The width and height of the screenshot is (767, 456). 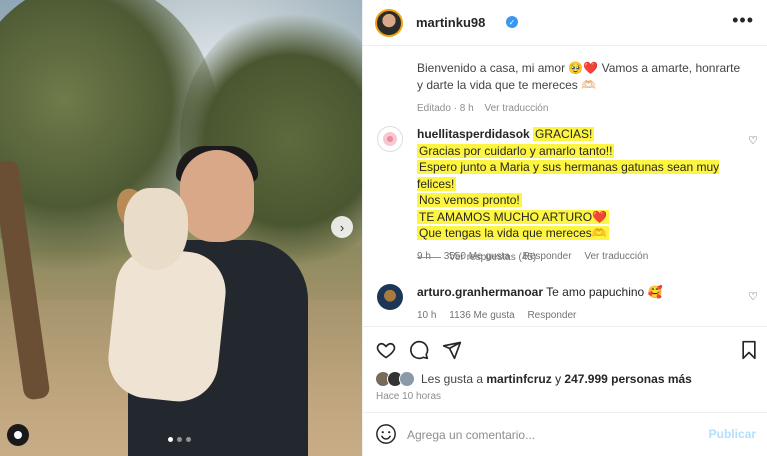 I want to click on carousel-next-button: ›, so click(x=342, y=227).